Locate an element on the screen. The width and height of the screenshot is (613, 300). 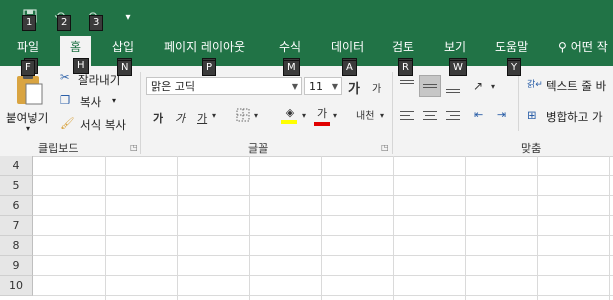
clipboard-launcher-icon: ◳ is located at coordinates (134, 147).